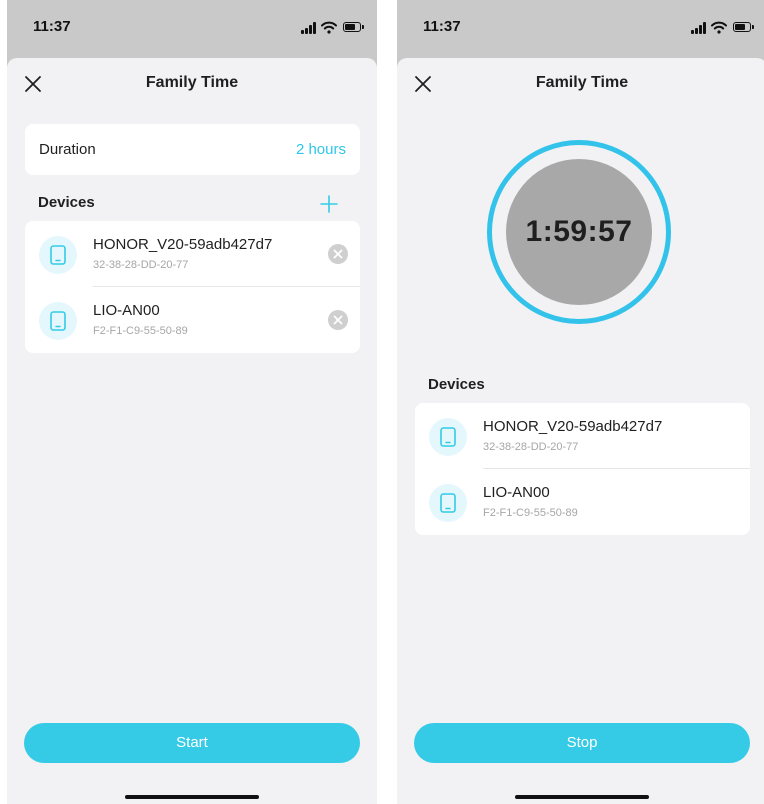 This screenshot has height=804, width=764. I want to click on countdown-timer: 1:59:57, so click(579, 232).